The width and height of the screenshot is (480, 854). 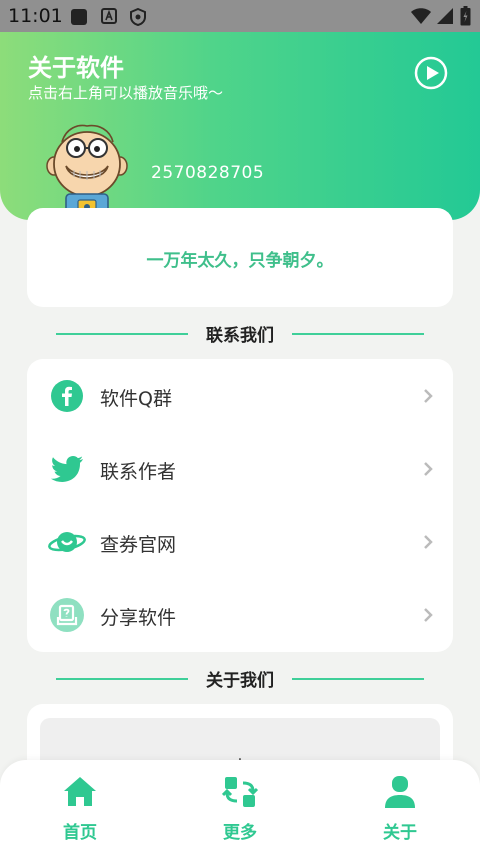 What do you see at coordinates (445, 16) in the screenshot?
I see `signal-icon` at bounding box center [445, 16].